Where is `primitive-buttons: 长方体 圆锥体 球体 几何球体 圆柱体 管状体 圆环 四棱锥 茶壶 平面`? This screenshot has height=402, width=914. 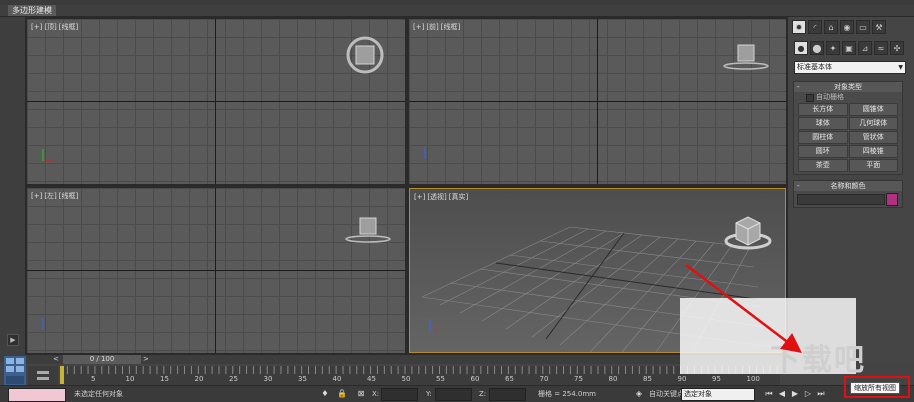
primitive-buttons: 长方体 圆锥体 球体 几何球体 圆柱体 管状体 圆环 四棱锥 茶壶 平面 is located at coordinates (848, 138).